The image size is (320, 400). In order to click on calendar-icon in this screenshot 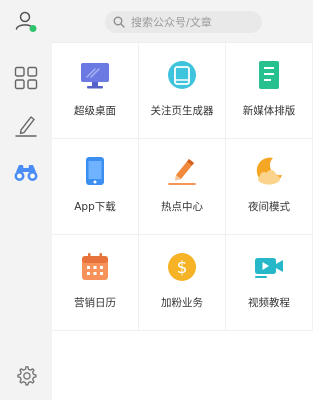, I will do `click(95, 267)`.